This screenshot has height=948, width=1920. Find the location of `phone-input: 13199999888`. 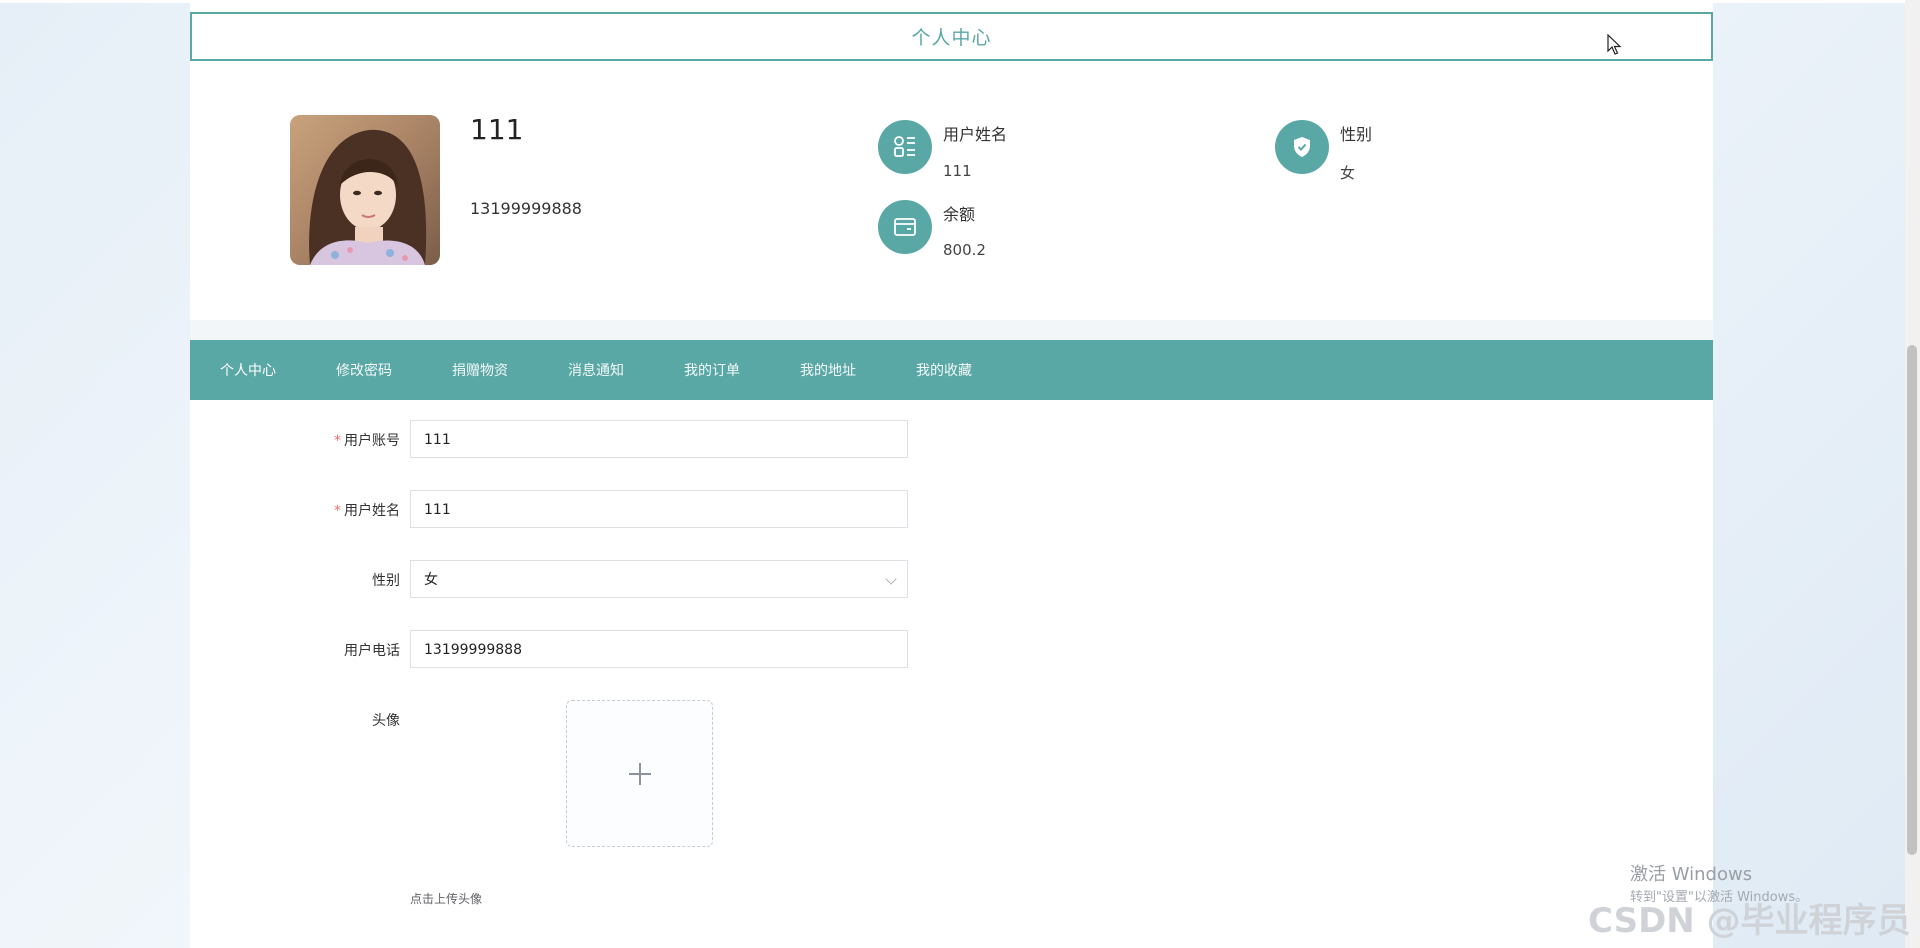

phone-input: 13199999888 is located at coordinates (659, 649).